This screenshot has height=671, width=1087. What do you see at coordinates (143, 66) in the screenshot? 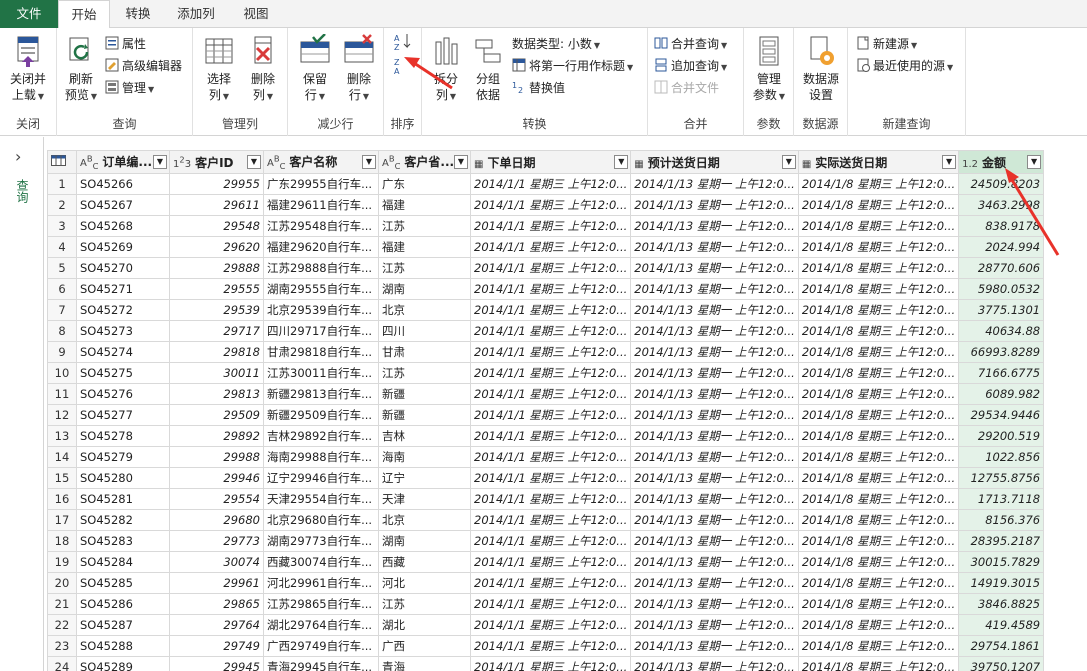
I see `advanced-editor-button: 高级编辑器` at bounding box center [143, 66].